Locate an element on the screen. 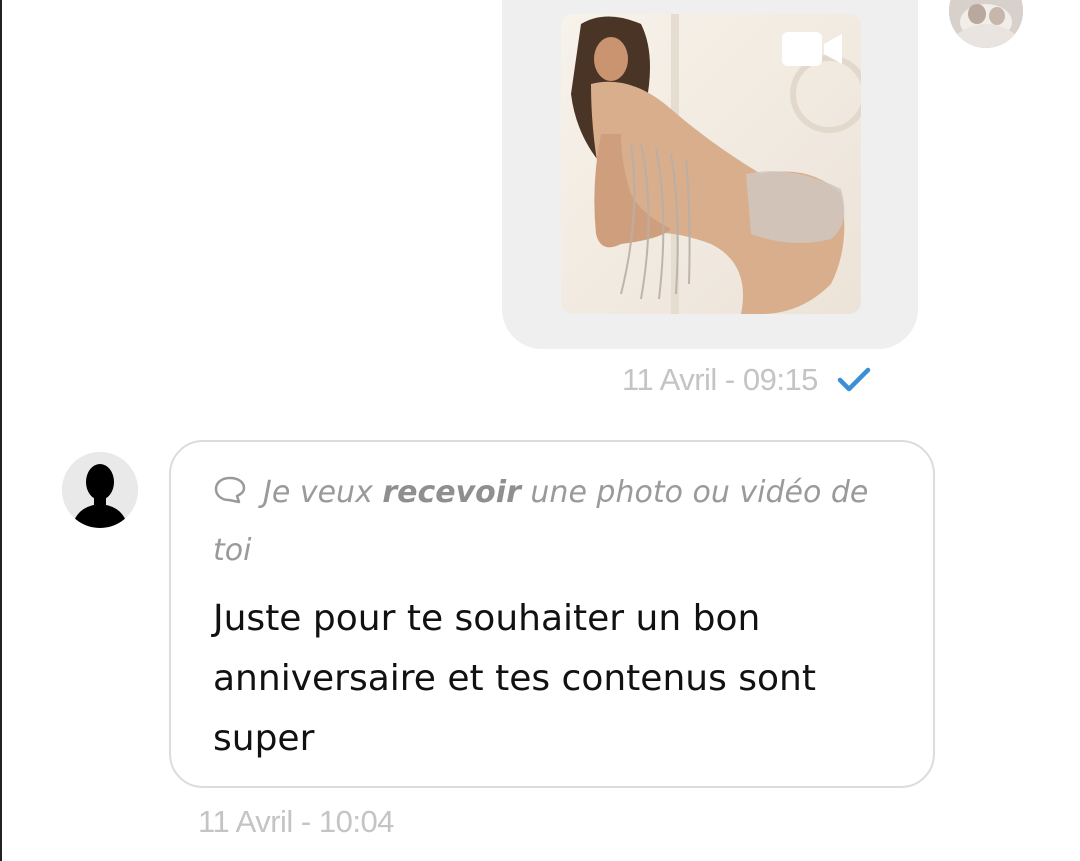  sender-avatar is located at coordinates (986, 24).